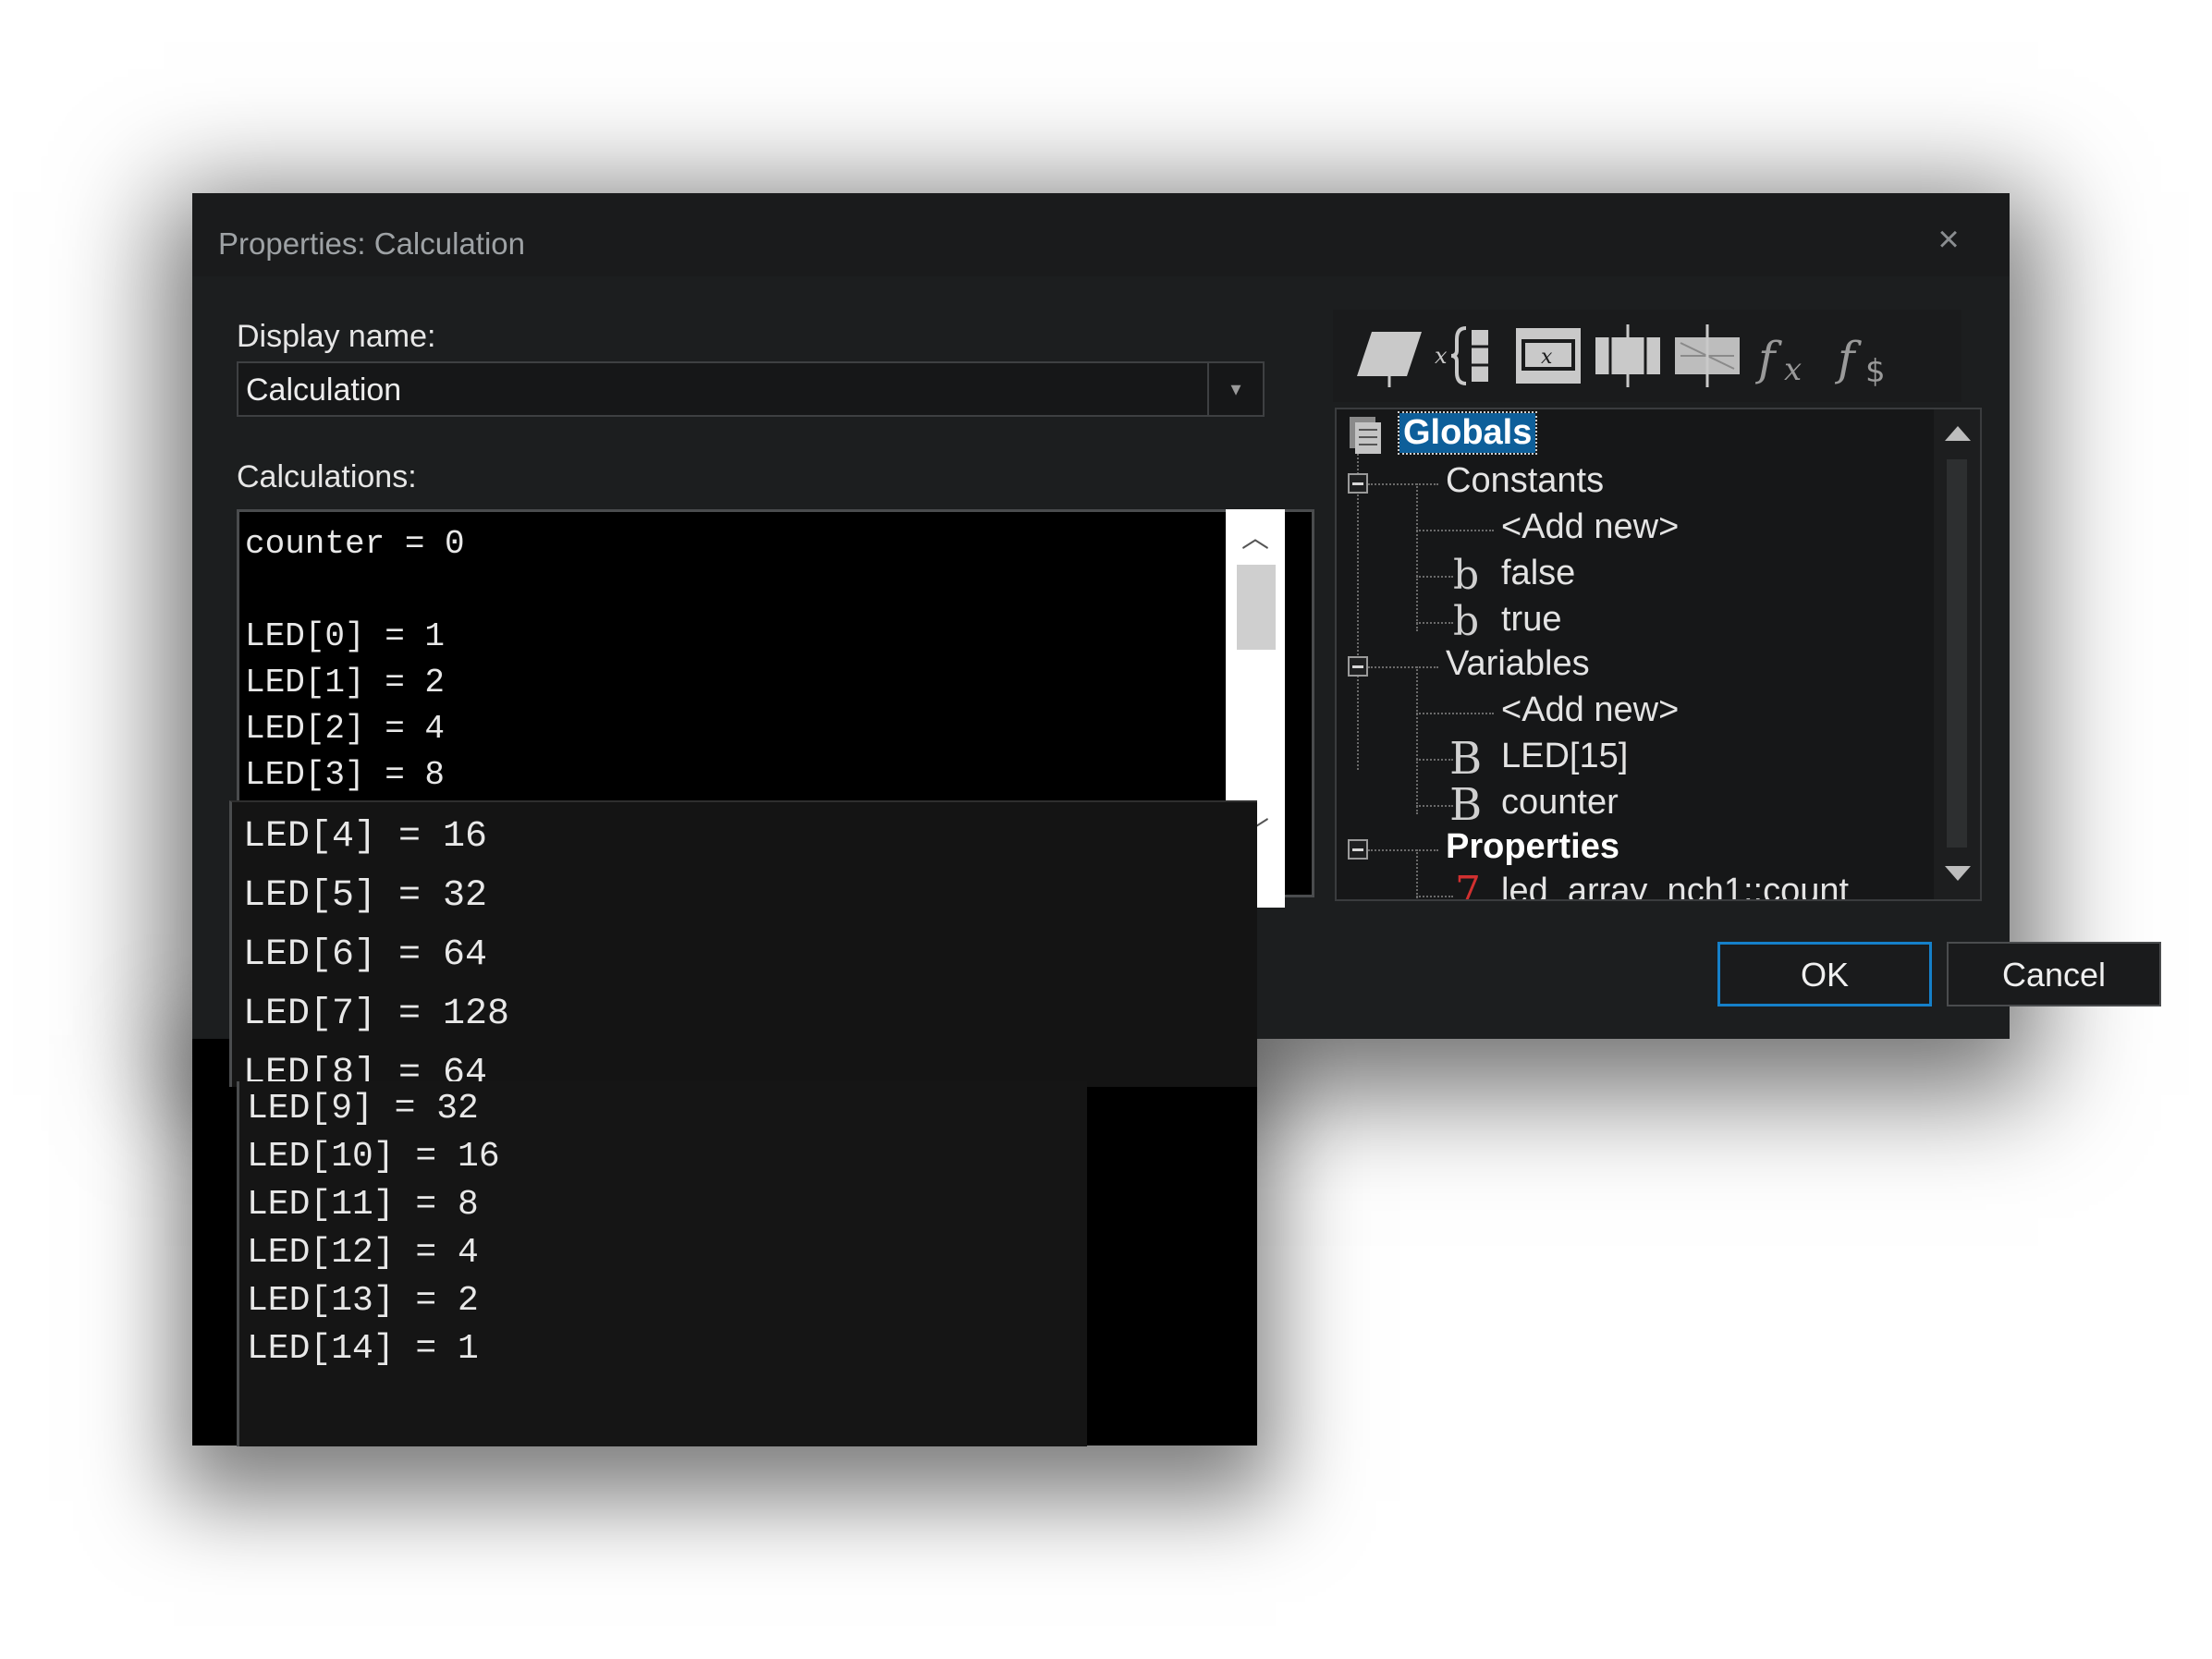  I want to click on tree-item-variables-add-new: <Add new>, so click(1590, 710).